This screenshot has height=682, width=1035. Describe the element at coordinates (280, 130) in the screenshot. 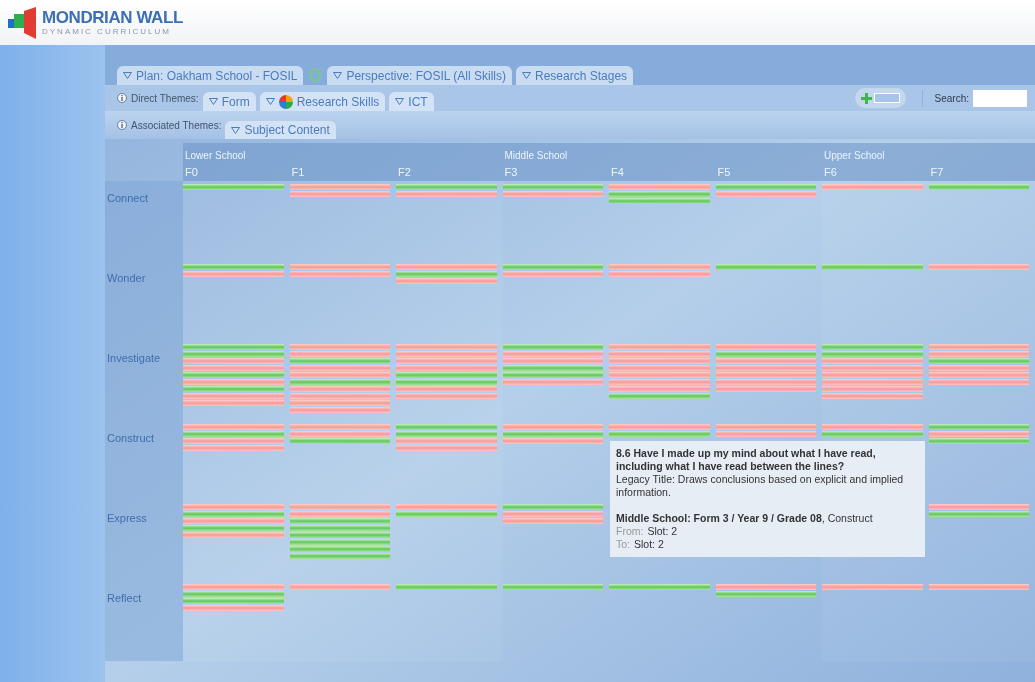

I see `theme-tab: Subject Content` at that location.